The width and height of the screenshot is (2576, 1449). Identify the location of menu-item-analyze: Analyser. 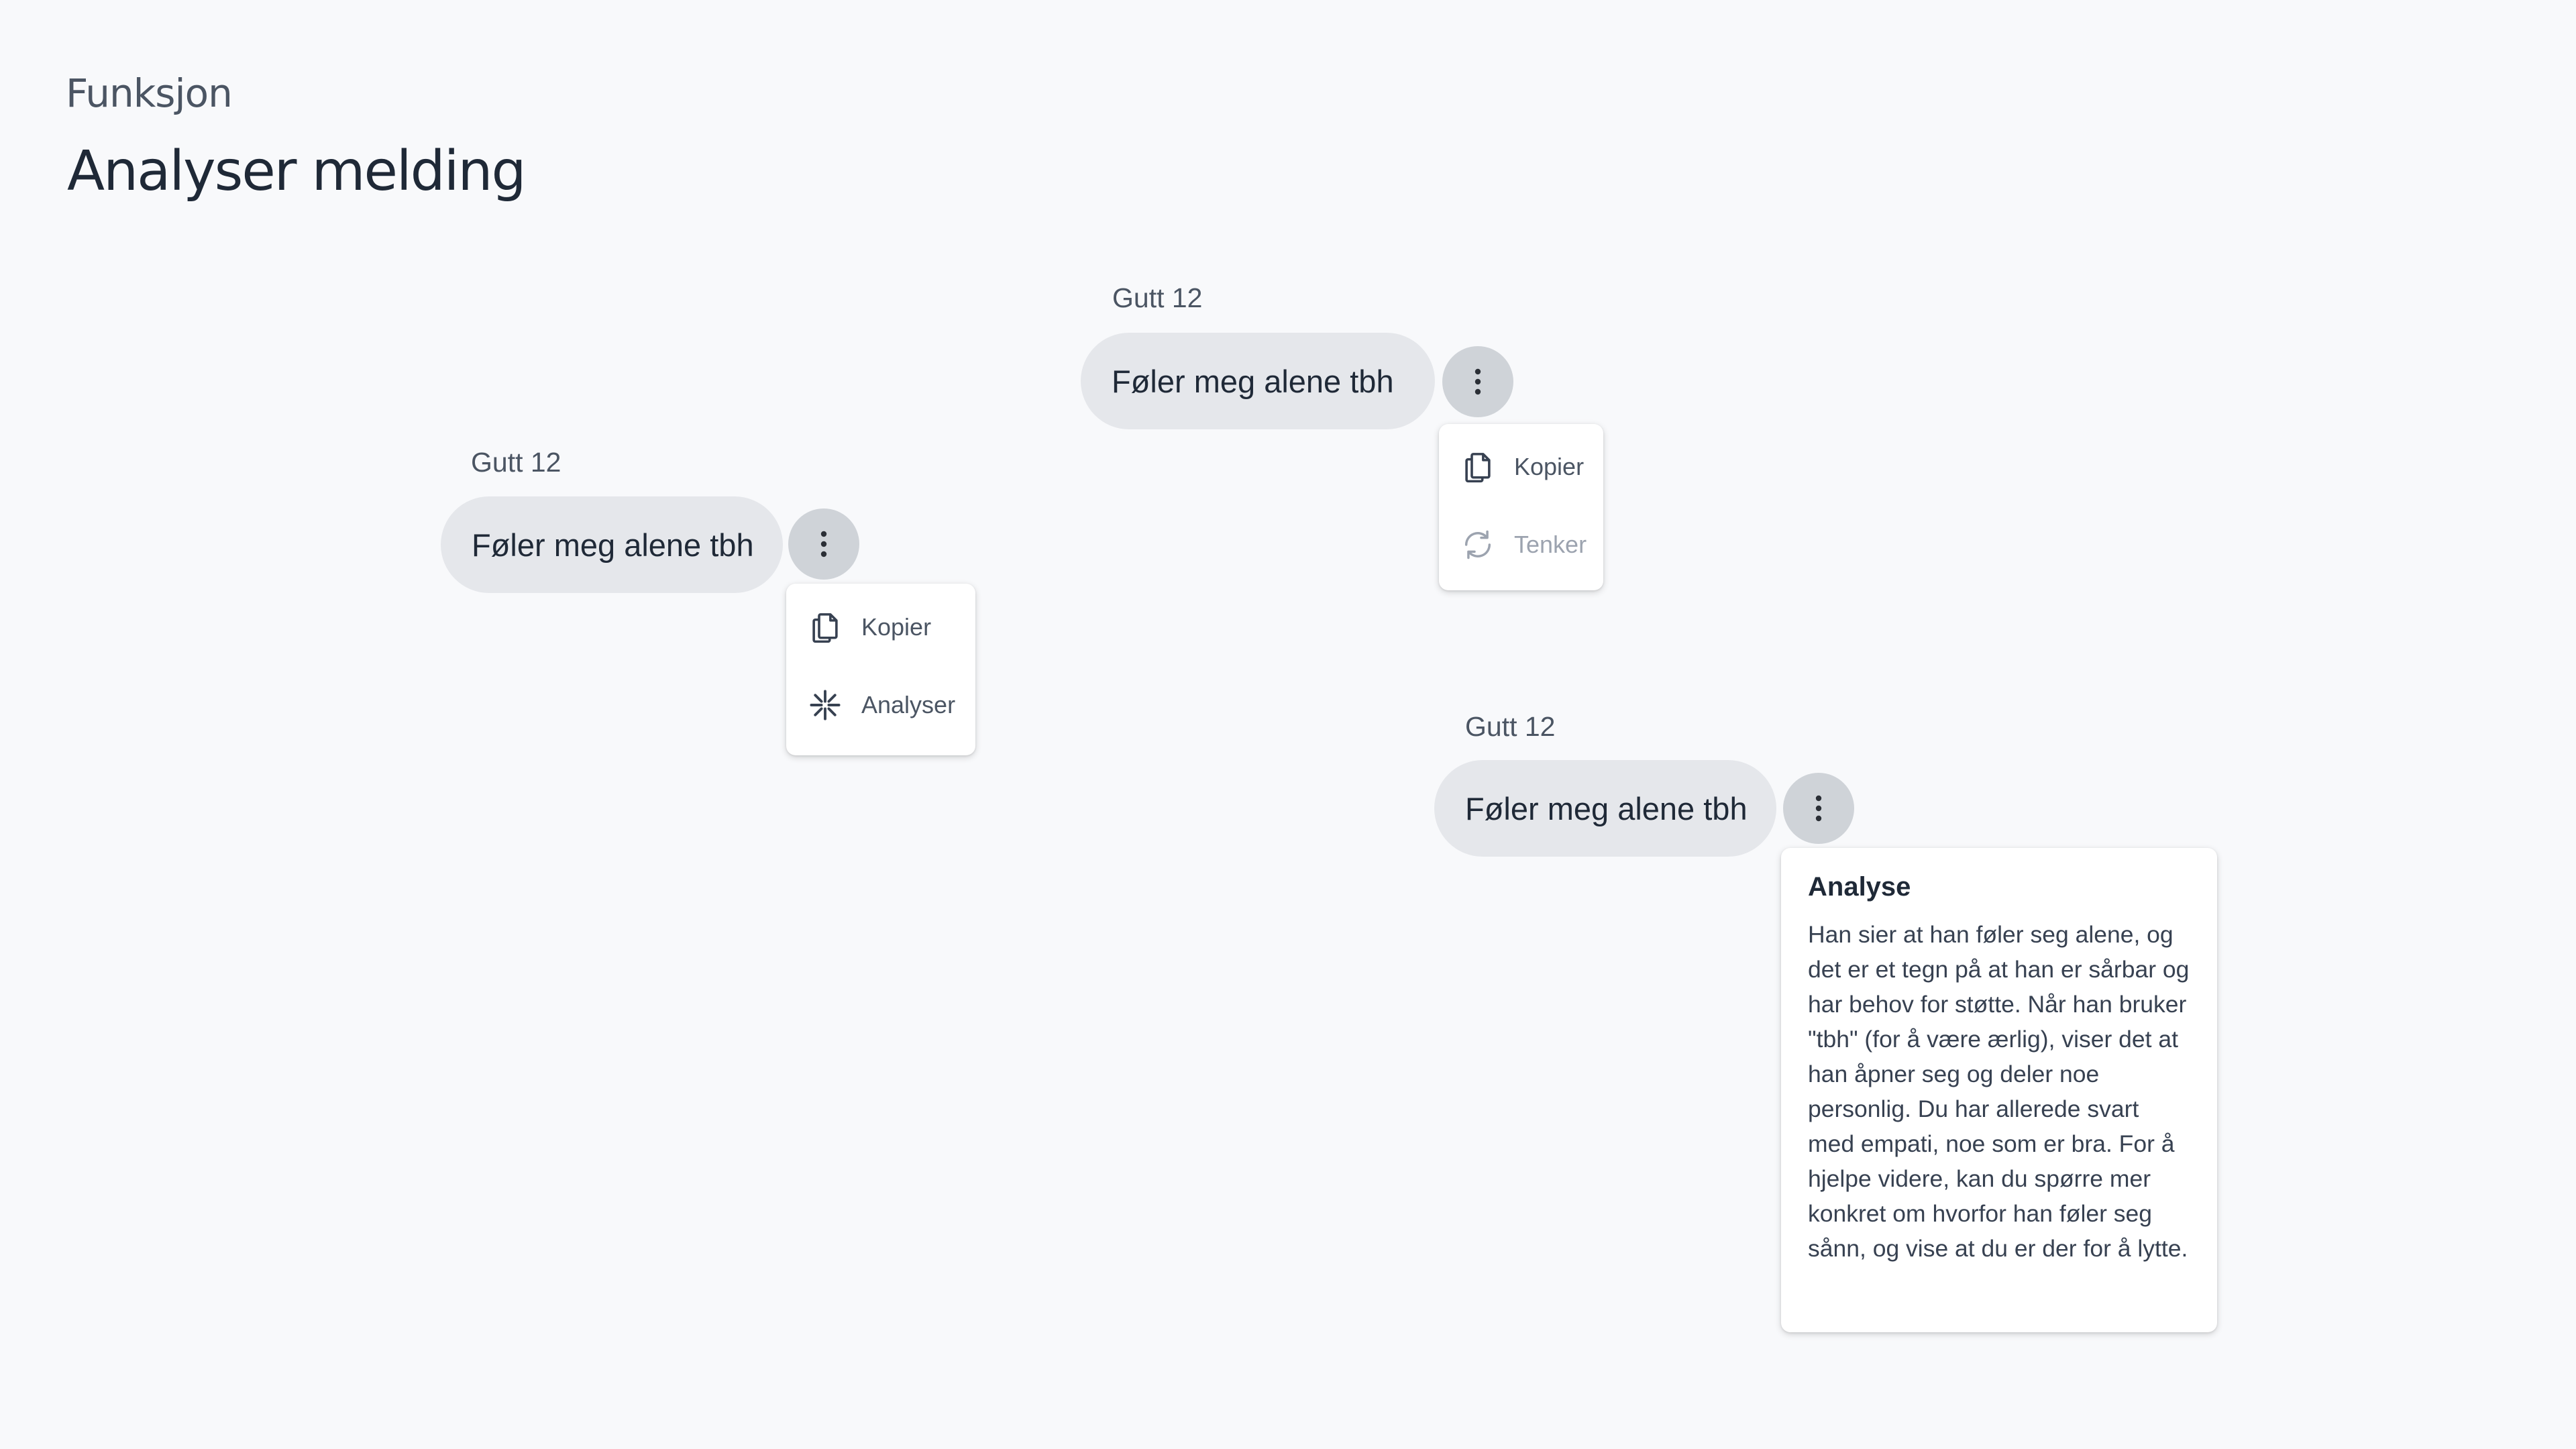
(880, 705).